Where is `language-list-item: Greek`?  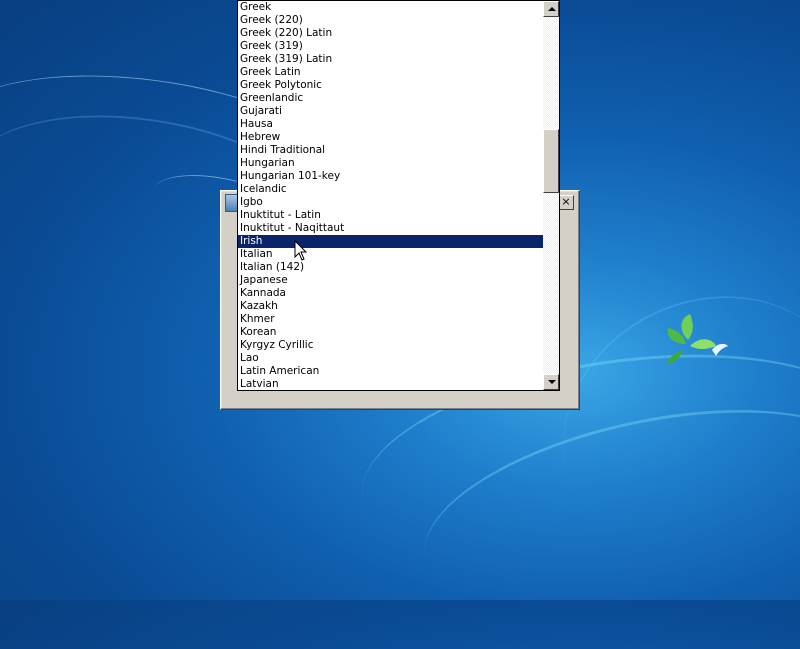 language-list-item: Greek is located at coordinates (391, 7).